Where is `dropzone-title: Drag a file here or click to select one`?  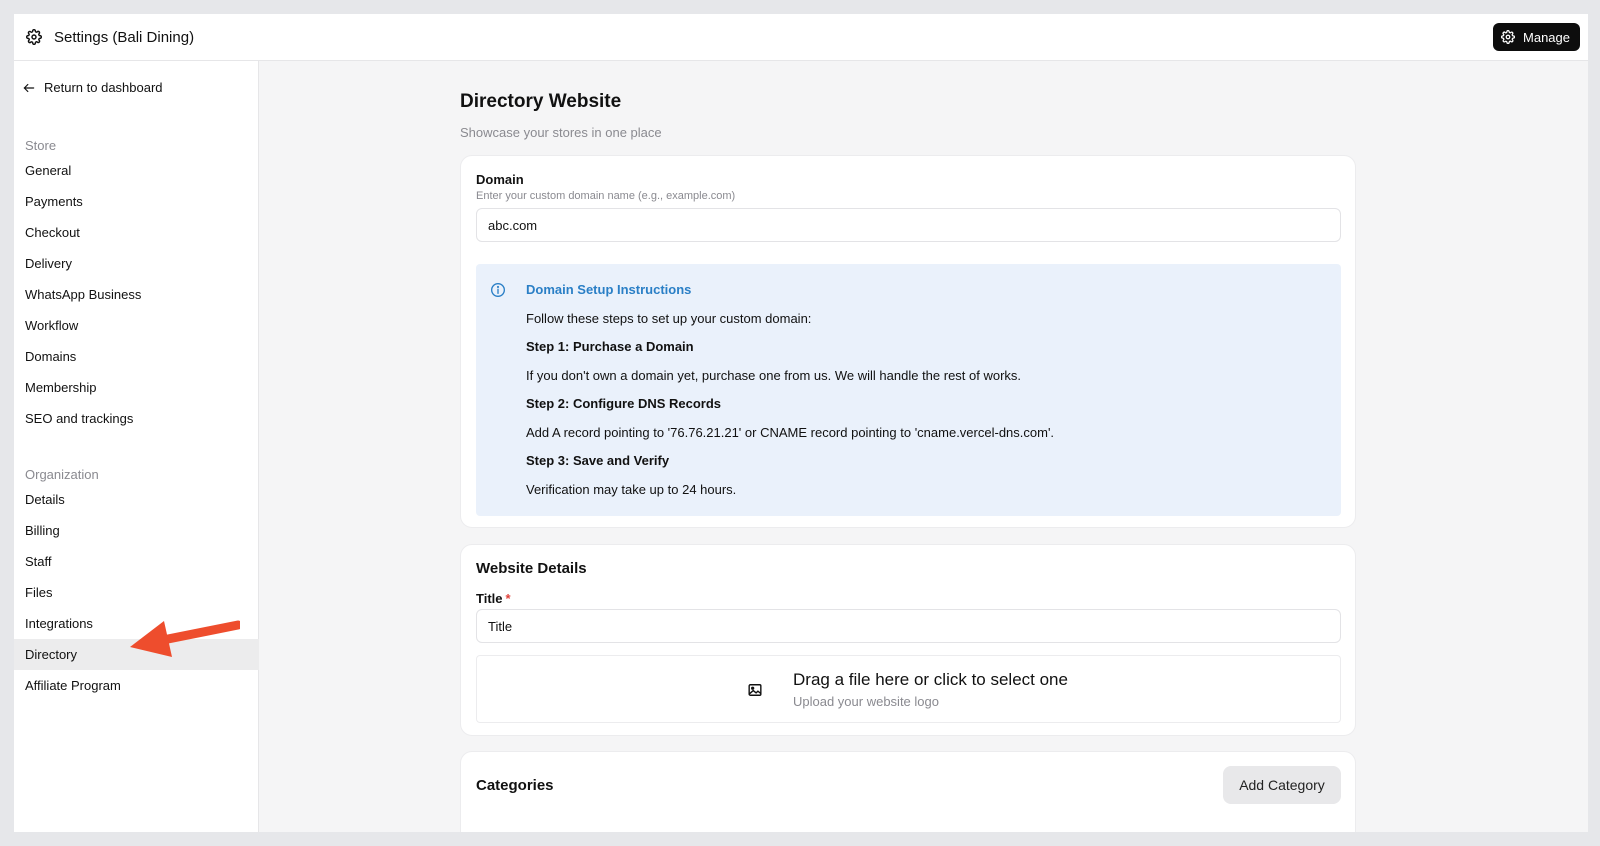
dropzone-title: Drag a file here or click to select one is located at coordinates (930, 679).